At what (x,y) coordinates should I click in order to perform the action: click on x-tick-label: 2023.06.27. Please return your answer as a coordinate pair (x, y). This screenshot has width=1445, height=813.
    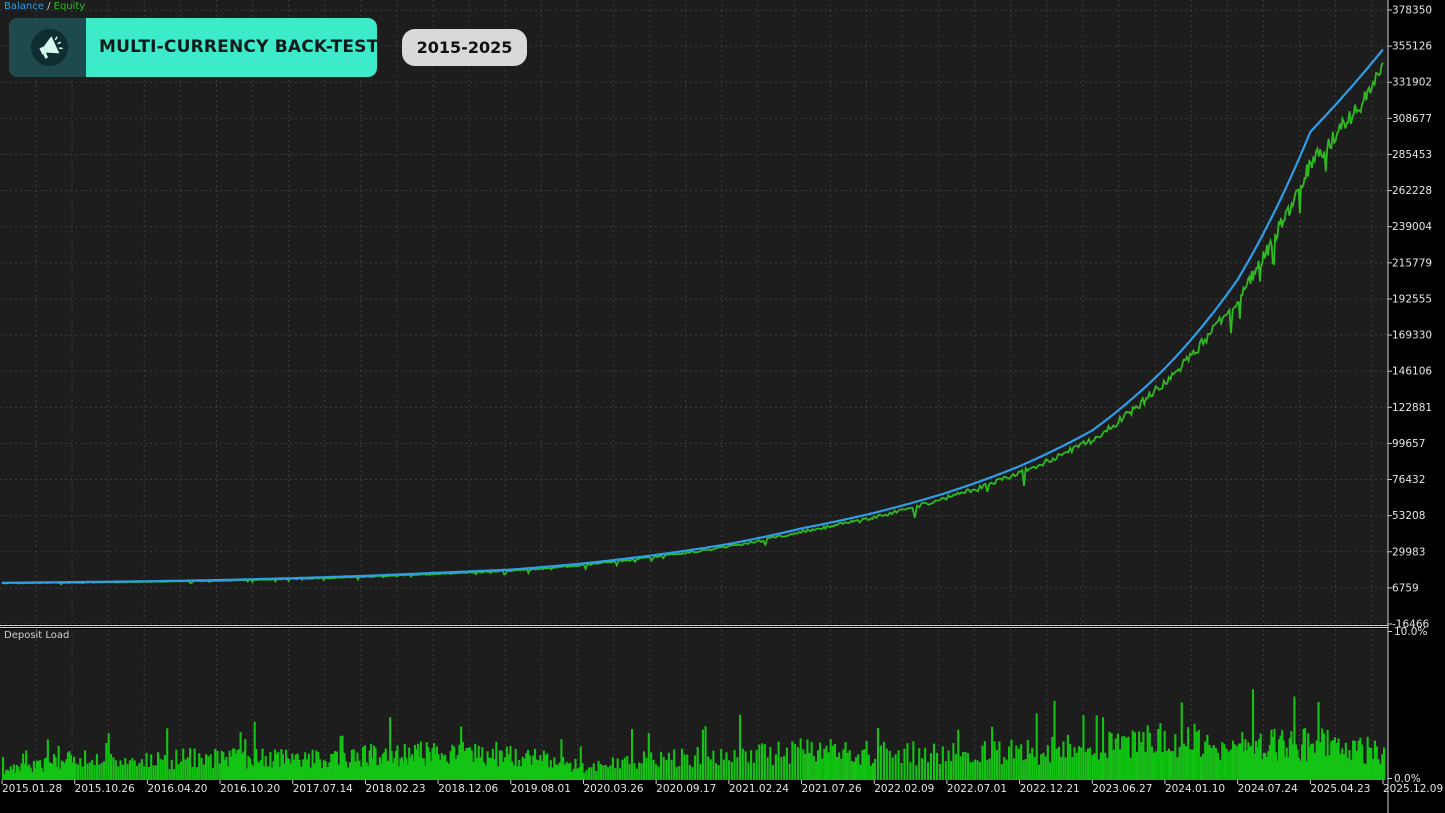
    Looking at the image, I should click on (1122, 789).